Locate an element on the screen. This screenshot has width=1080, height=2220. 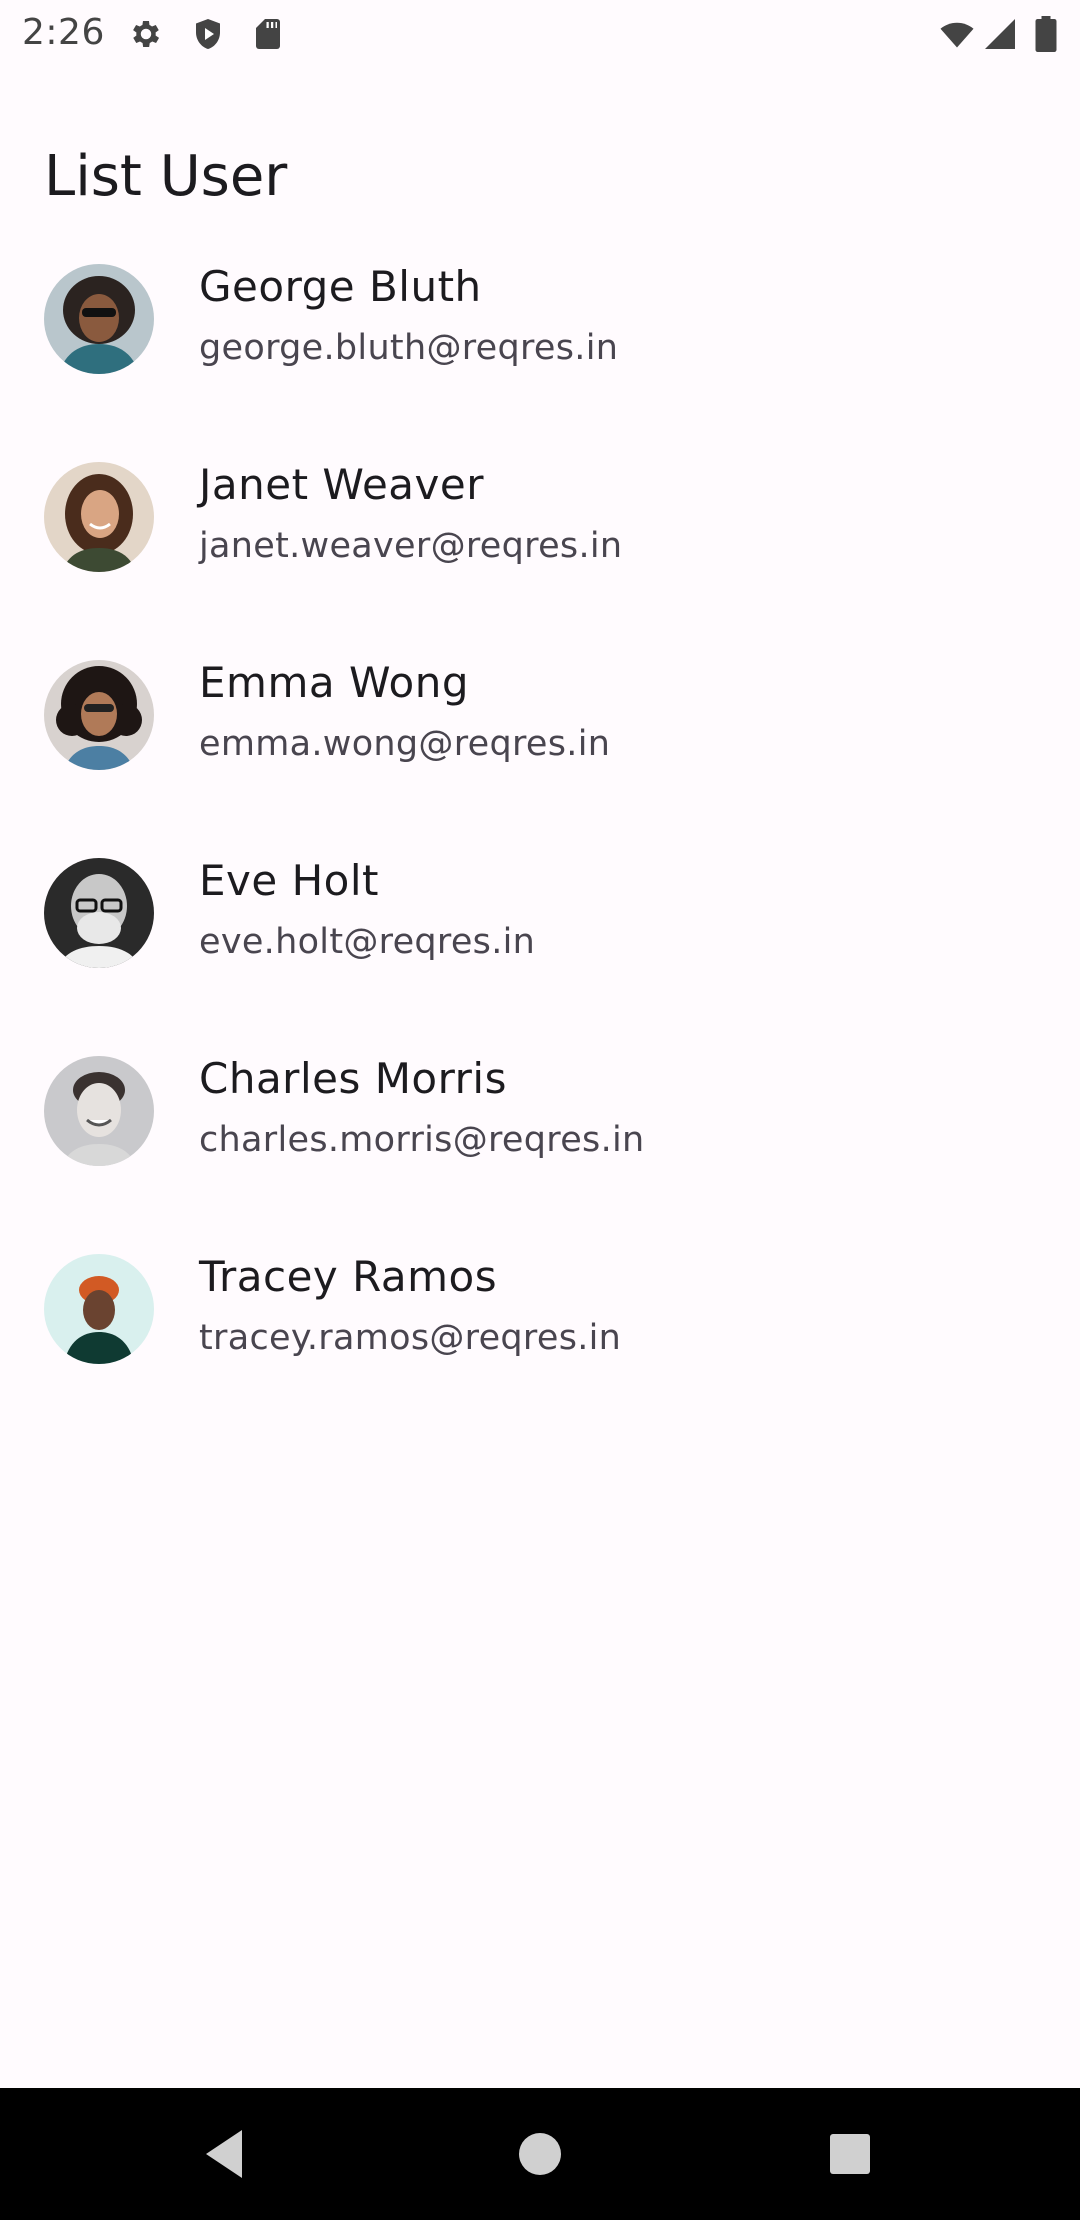
shield-icon is located at coordinates (208, 34).